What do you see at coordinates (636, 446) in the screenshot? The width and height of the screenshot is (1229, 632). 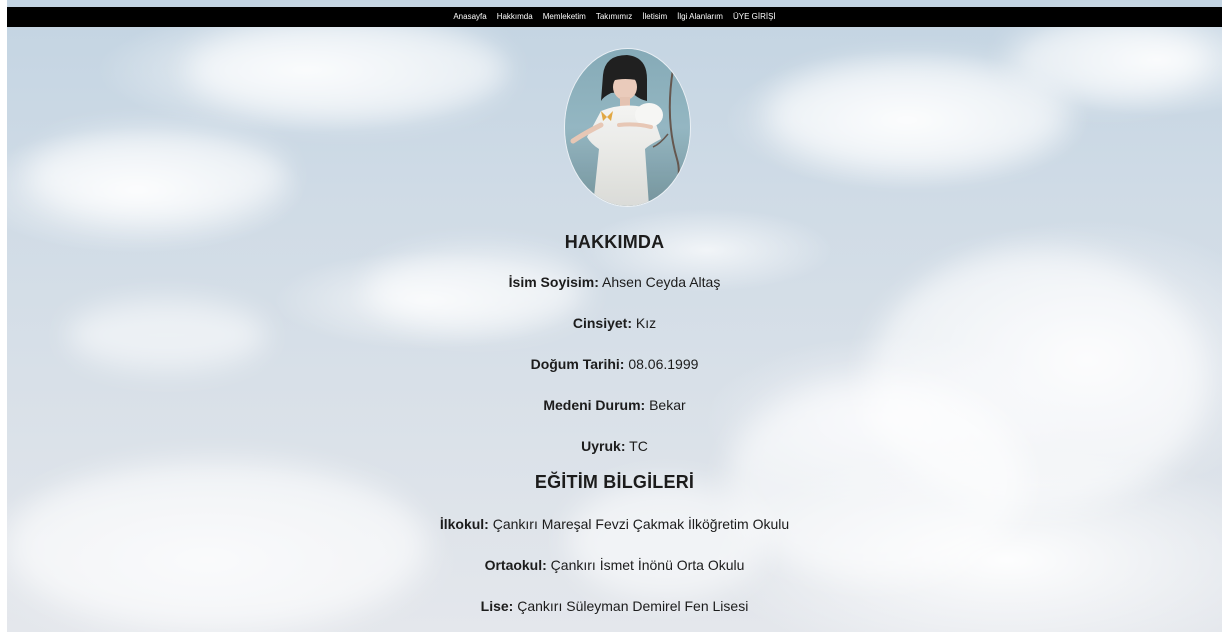 I see `info-value: TC` at bounding box center [636, 446].